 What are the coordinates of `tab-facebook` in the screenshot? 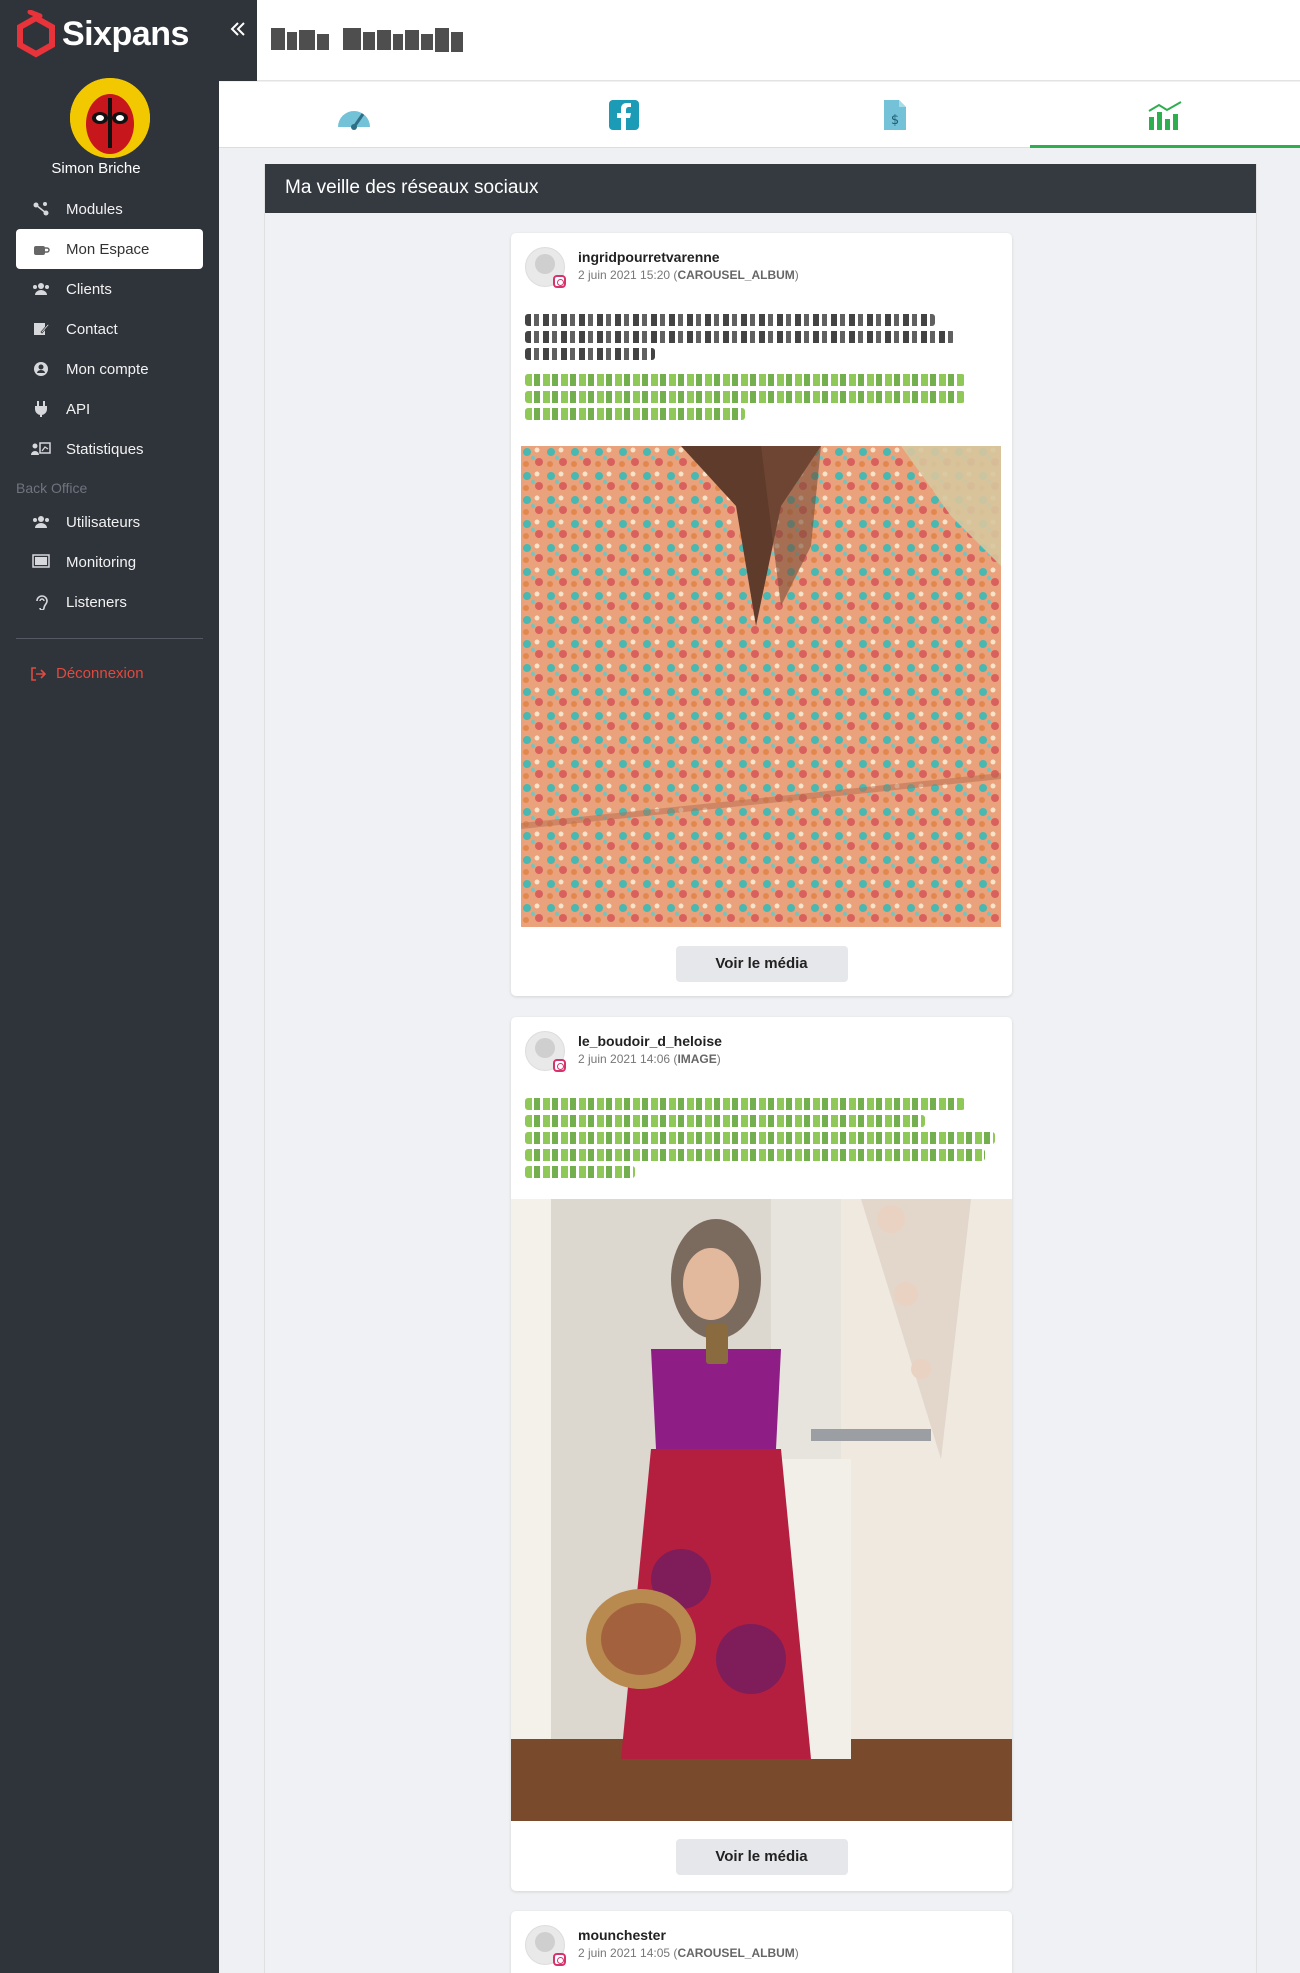 It's located at (624, 114).